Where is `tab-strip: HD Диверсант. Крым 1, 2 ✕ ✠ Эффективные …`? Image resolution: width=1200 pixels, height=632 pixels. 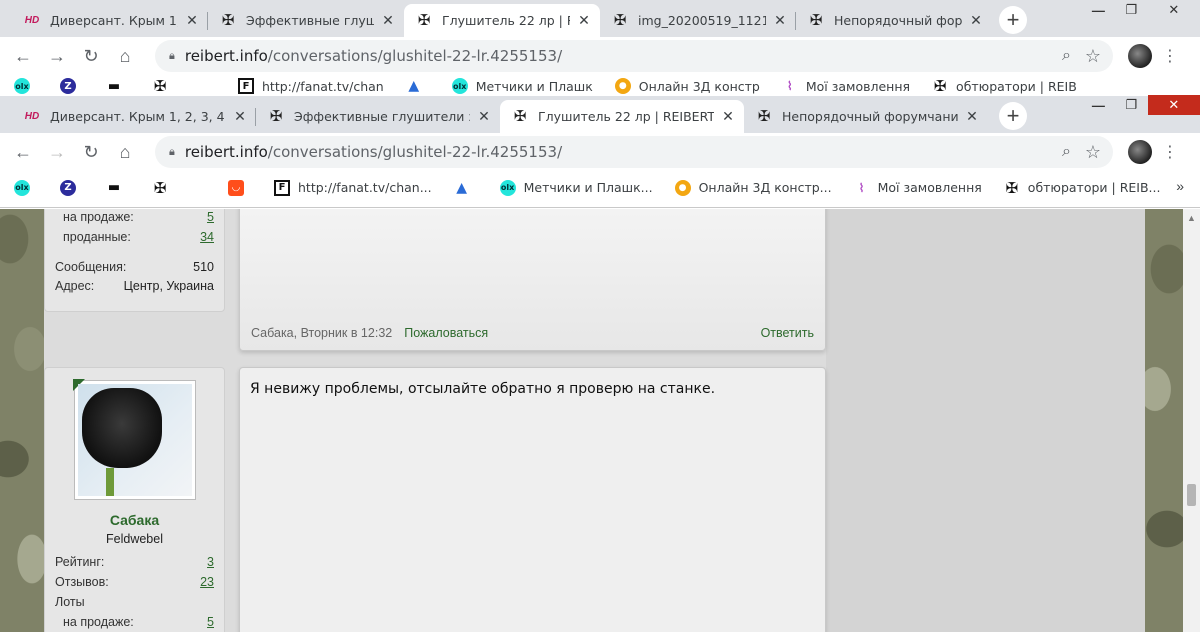
tab-strip: HD Диверсант. Крым 1, 2 ✕ ✠ Эффективные … is located at coordinates (600, 18).